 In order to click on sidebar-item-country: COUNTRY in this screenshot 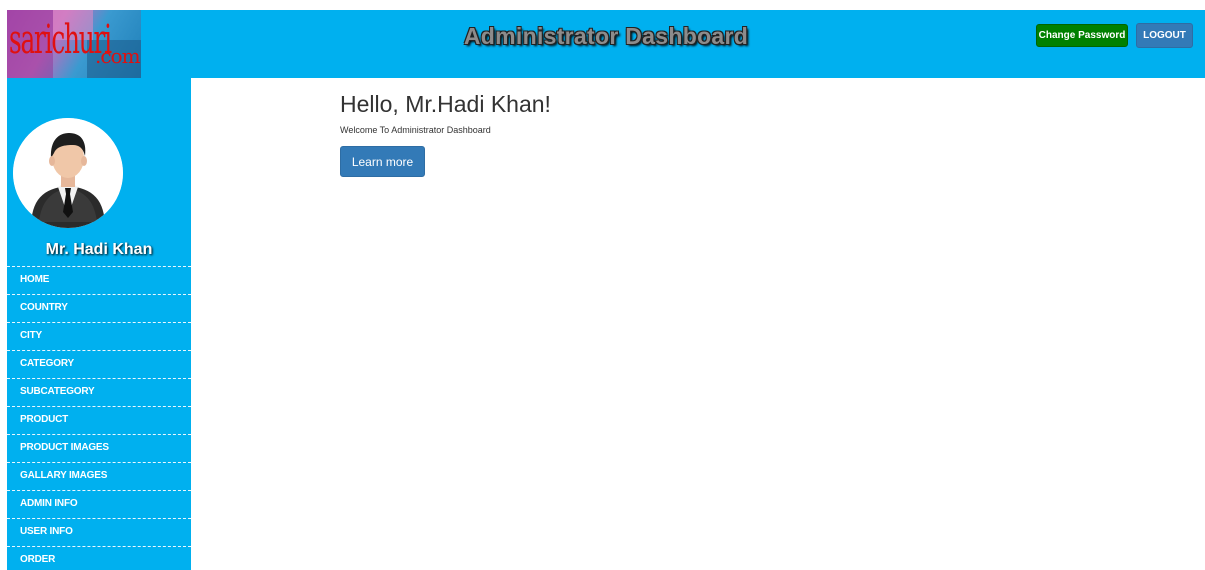, I will do `click(99, 308)`.